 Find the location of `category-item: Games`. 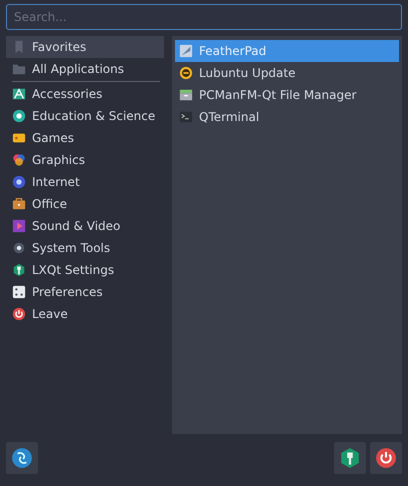

category-item: Games is located at coordinates (85, 138).